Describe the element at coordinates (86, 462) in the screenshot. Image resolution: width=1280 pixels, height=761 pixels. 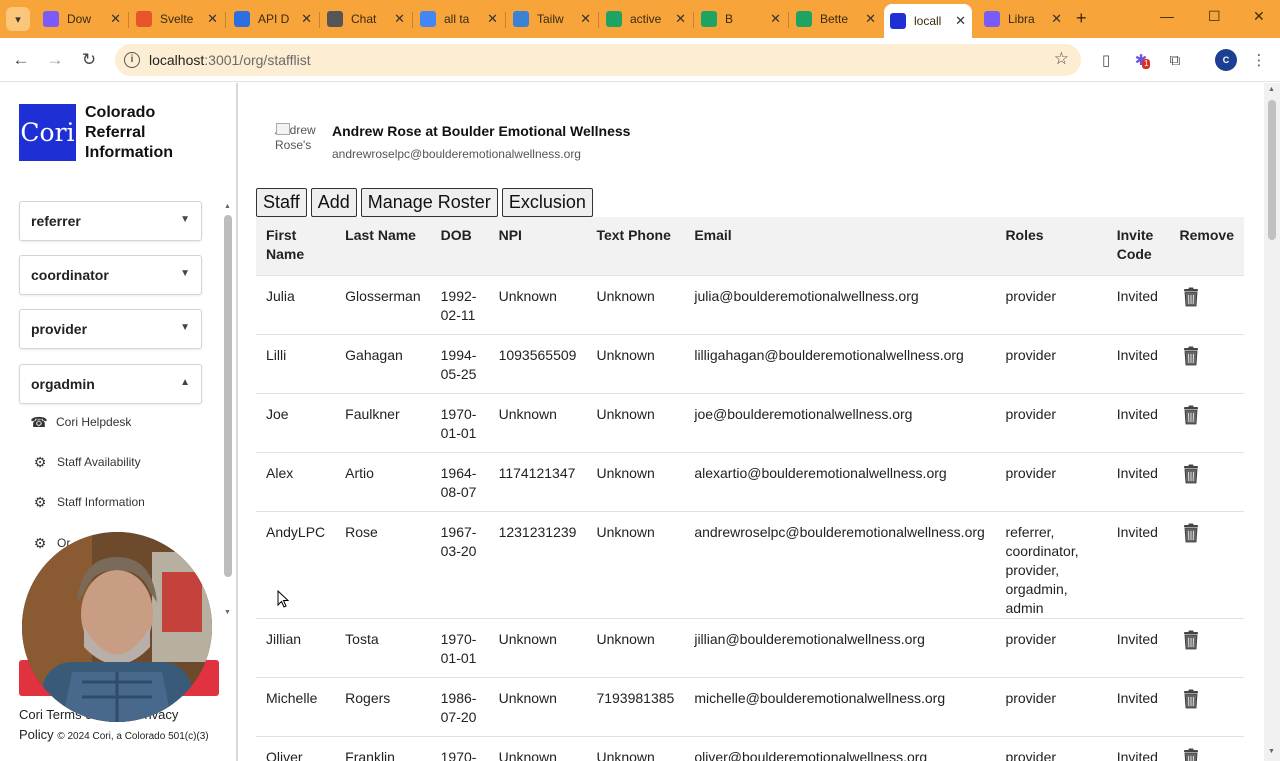
I see `sidebar-item-staff-availability: ⚙ Staff Availability` at that location.